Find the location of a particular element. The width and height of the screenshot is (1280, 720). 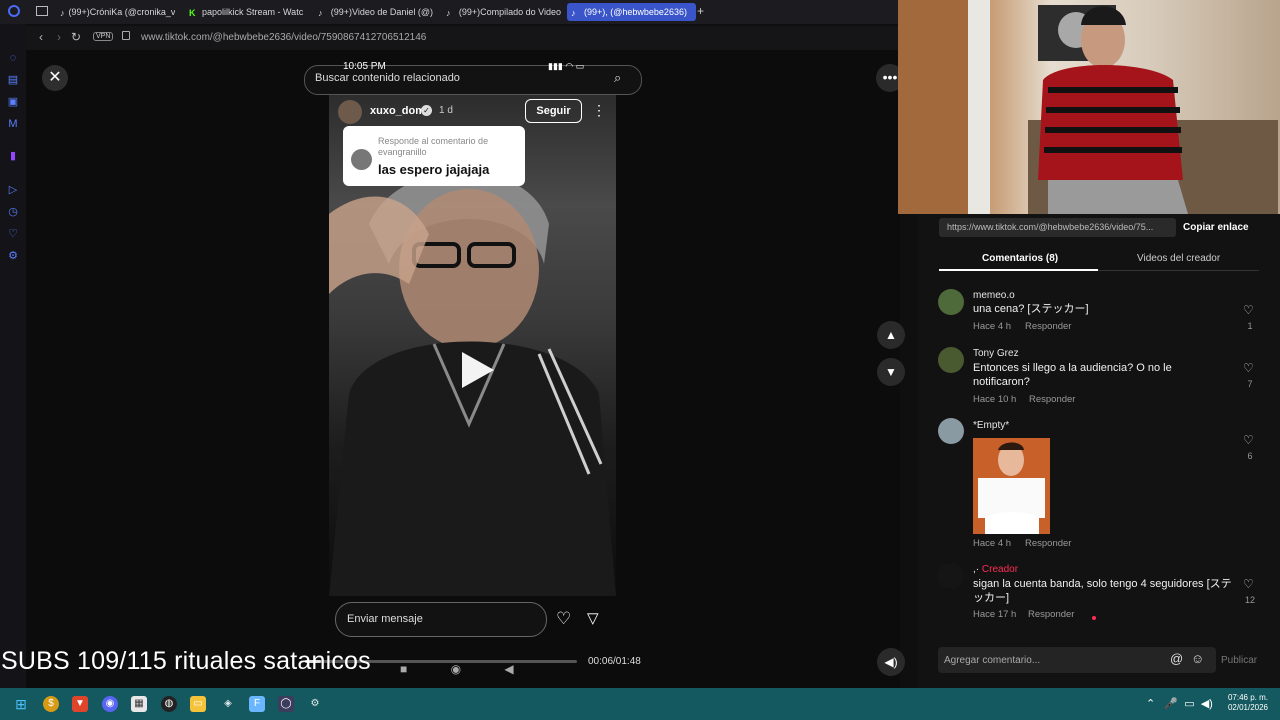

tab-label: (99+)Compilado do Video is located at coordinates (509, 12).